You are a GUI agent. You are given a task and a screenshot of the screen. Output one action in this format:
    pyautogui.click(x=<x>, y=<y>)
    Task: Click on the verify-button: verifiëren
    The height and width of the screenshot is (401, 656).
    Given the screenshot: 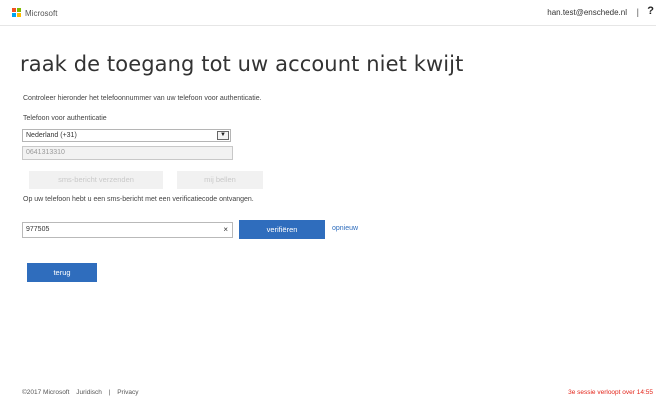 What is the action you would take?
    pyautogui.click(x=282, y=229)
    